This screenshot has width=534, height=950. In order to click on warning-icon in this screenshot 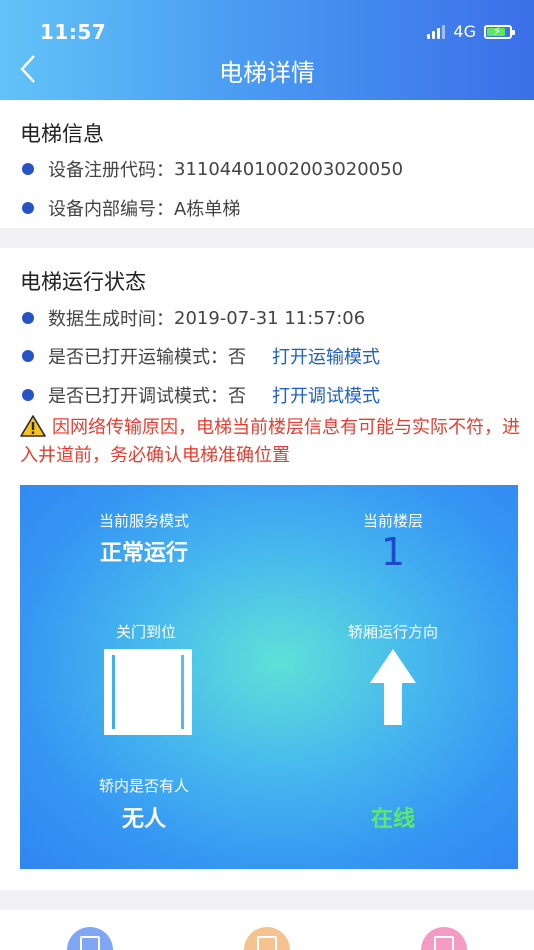, I will do `click(33, 426)`.